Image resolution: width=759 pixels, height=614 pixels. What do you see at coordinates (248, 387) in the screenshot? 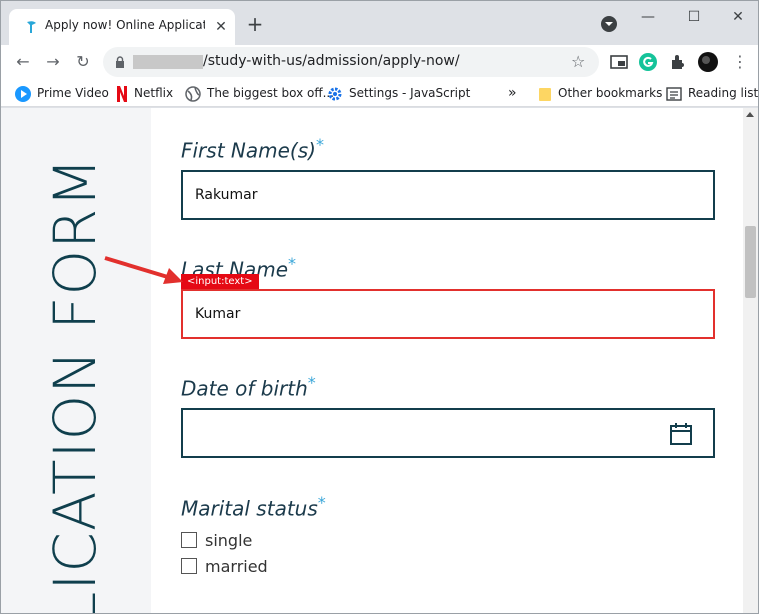
I see `dob-label: Date of birth*` at bounding box center [248, 387].